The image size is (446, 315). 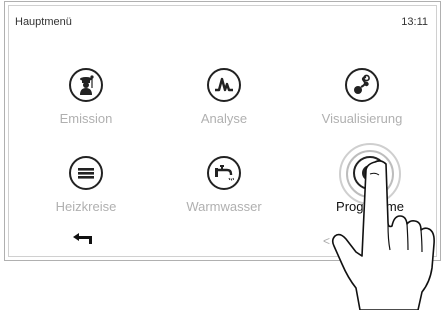 What do you see at coordinates (326, 241) in the screenshot?
I see `chevron-left-icon: <` at bounding box center [326, 241].